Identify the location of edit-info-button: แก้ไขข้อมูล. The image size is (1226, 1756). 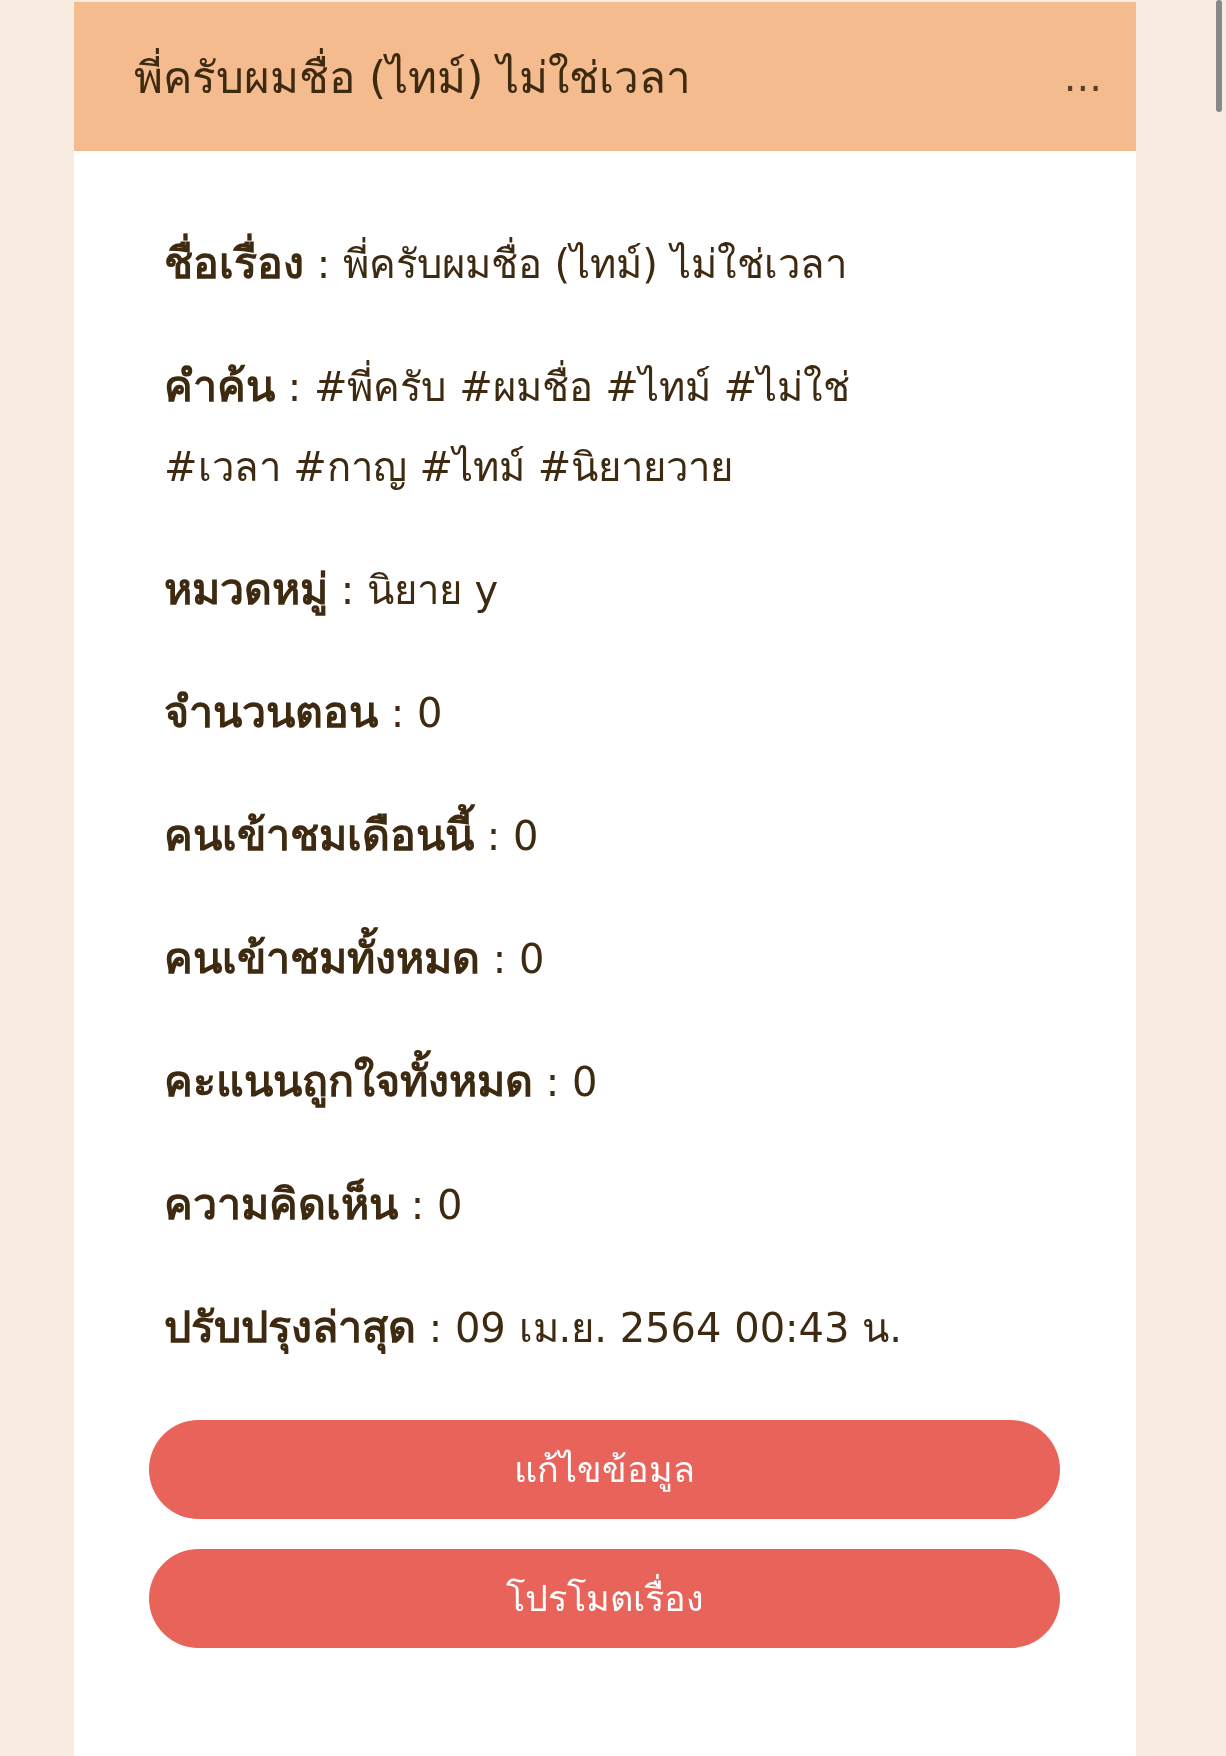
(604, 1469).